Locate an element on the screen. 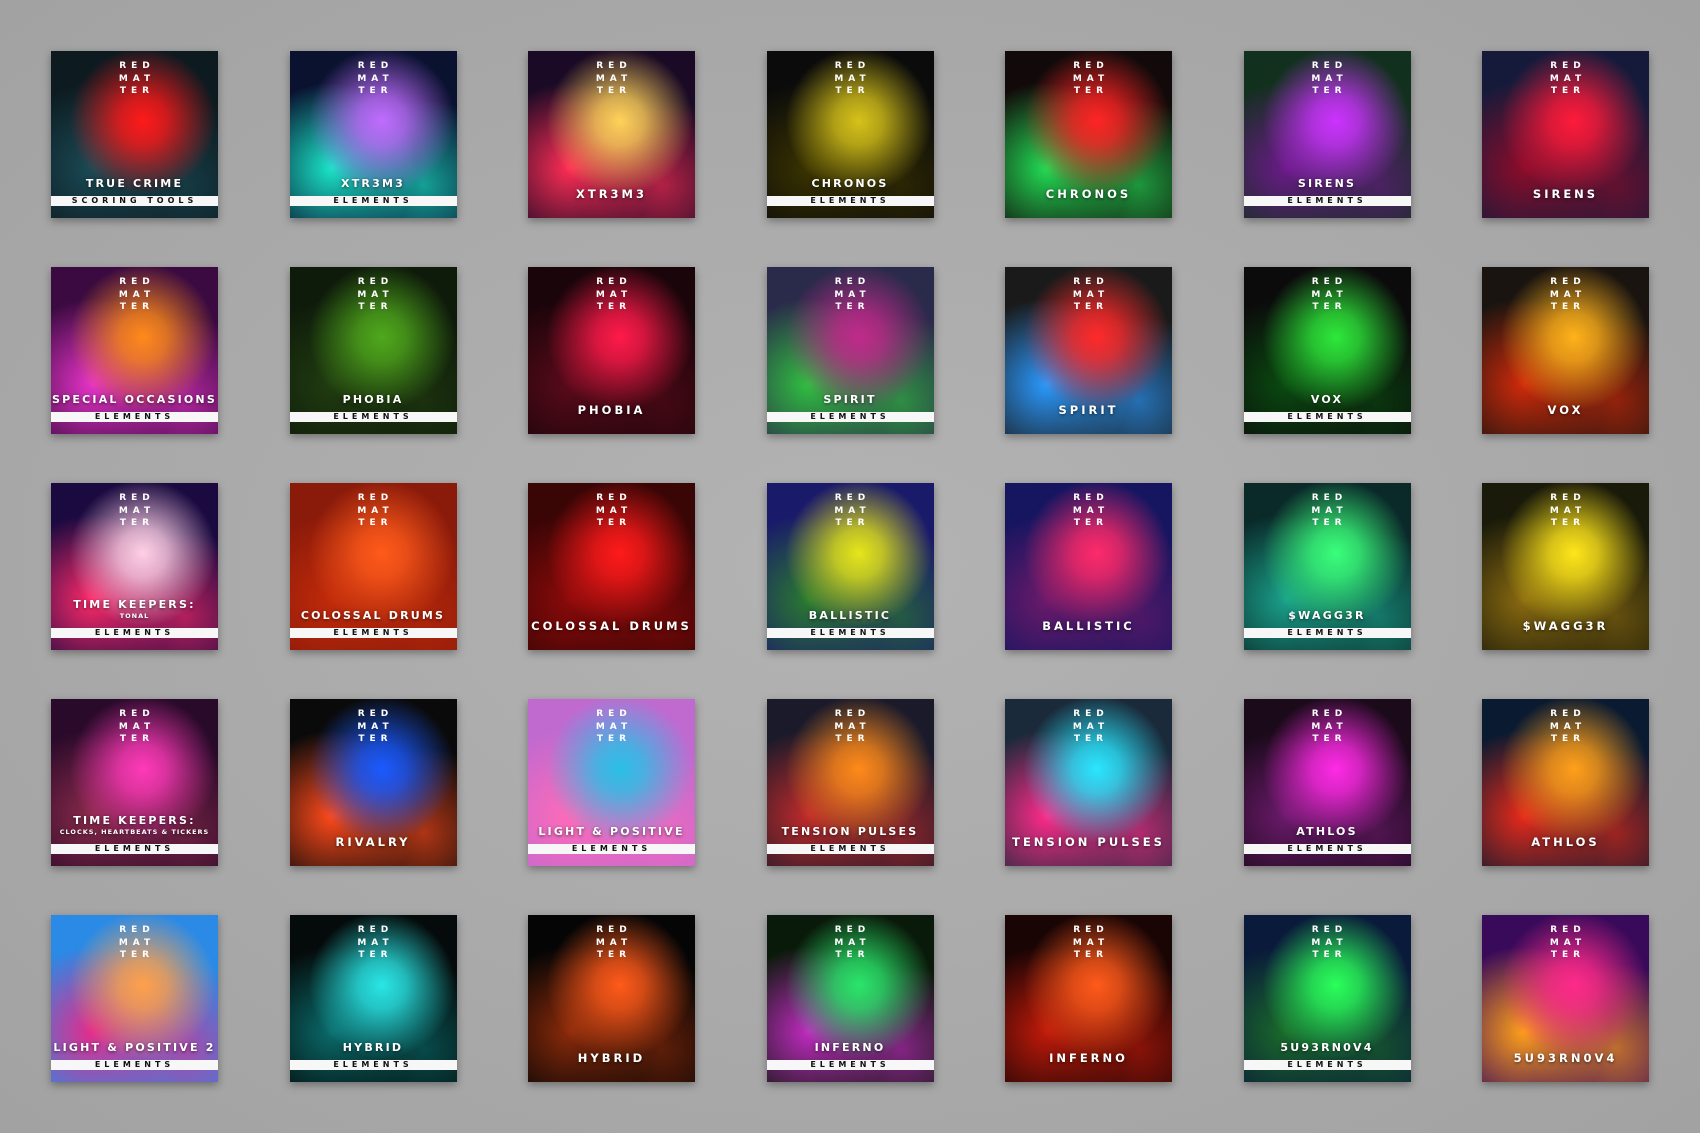 This screenshot has width=1700, height=1133. album-cover: RED MAT TER INFERNO ELEMENTS is located at coordinates (850, 998).